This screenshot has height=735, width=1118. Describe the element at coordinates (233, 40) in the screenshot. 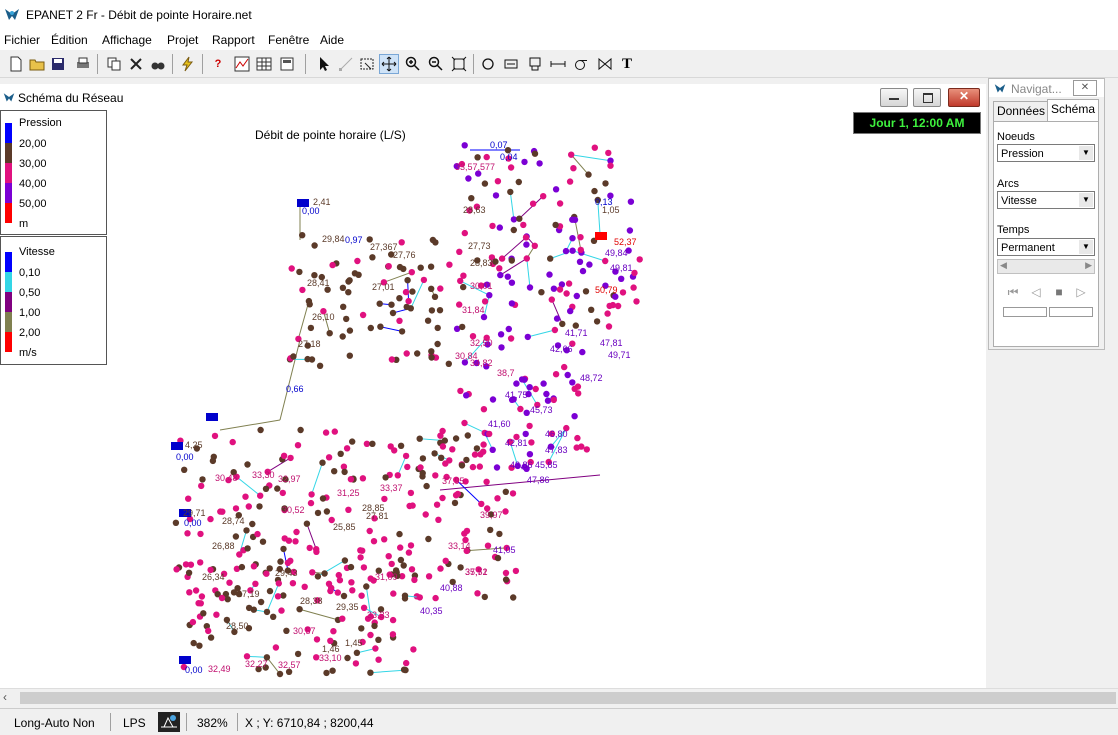

I see `menu-rapport: Rapport` at that location.